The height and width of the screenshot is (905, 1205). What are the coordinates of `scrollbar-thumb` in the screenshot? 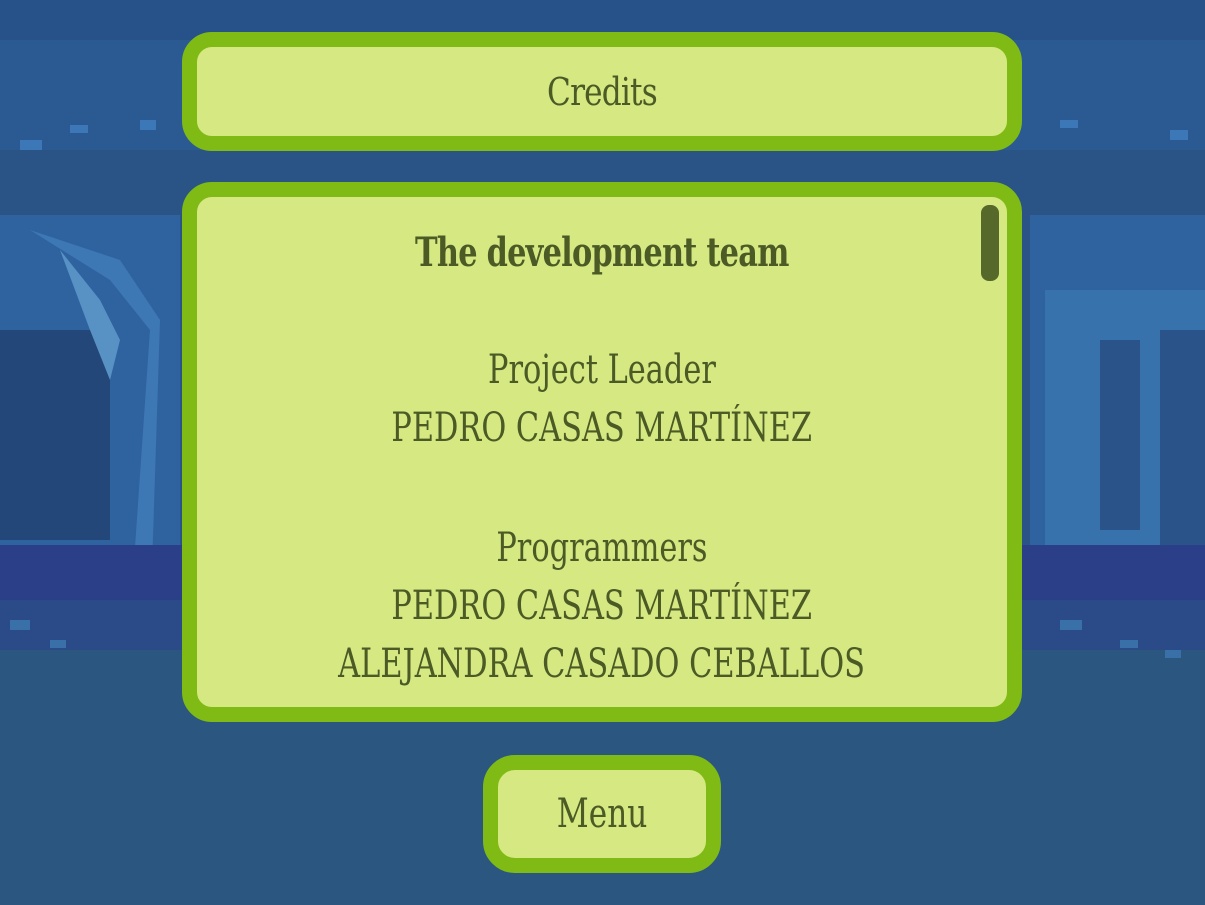 It's located at (990, 243).